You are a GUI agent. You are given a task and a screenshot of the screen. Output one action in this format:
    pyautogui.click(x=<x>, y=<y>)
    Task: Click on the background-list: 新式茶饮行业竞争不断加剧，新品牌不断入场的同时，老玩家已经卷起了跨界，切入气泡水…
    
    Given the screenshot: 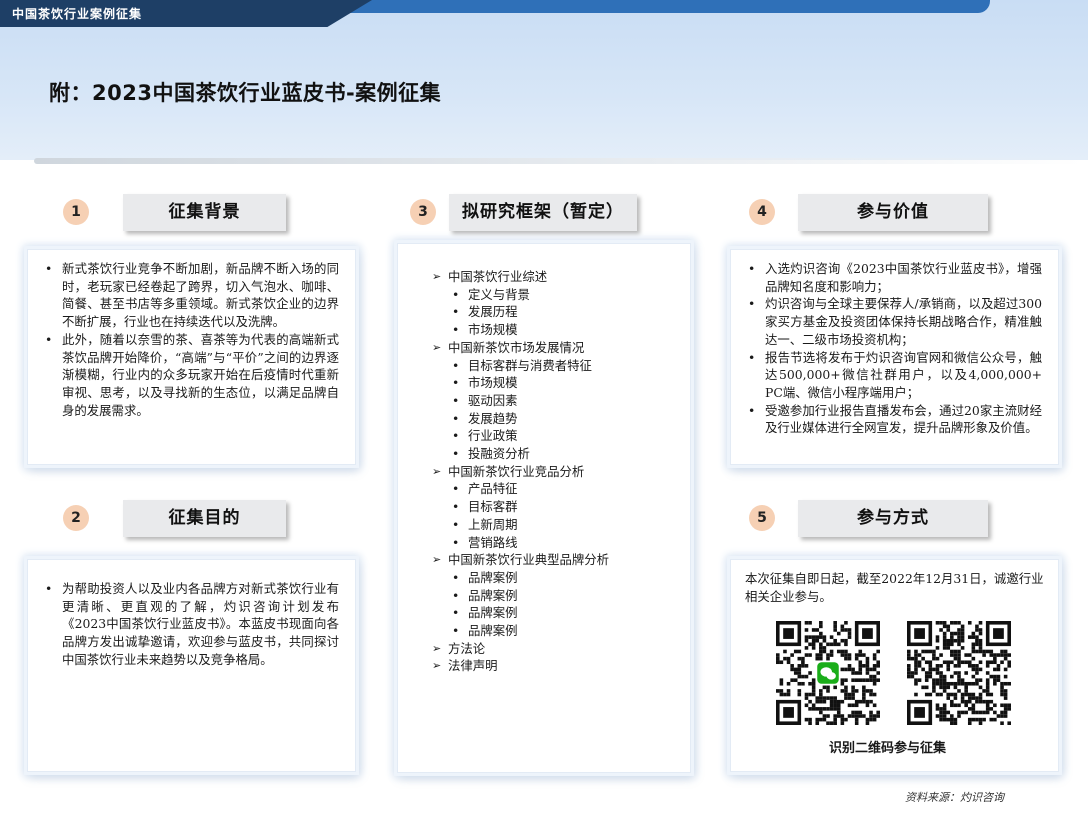 What is the action you would take?
    pyautogui.click(x=190, y=339)
    